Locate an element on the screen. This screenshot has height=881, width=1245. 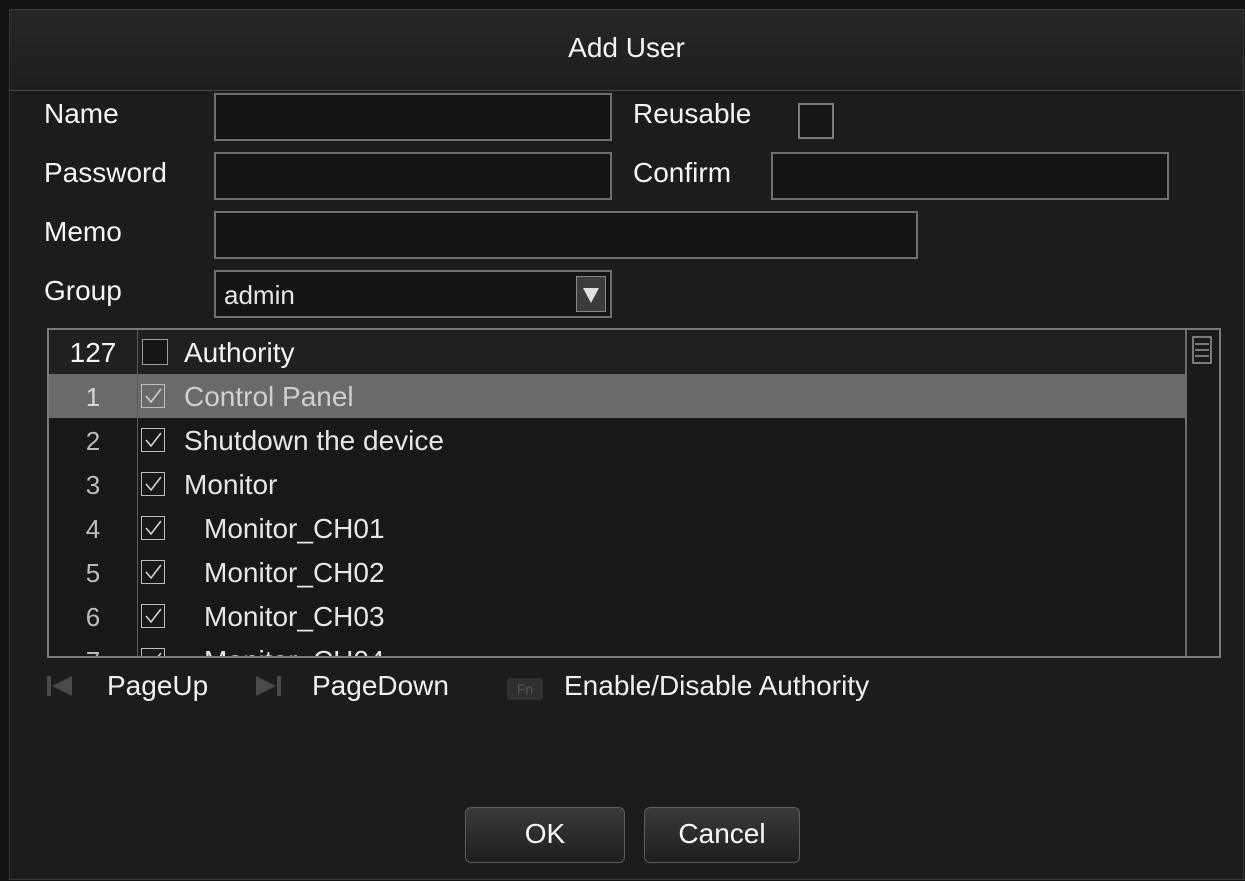
authority-row: 1 Control Panel is located at coordinates (618, 396).